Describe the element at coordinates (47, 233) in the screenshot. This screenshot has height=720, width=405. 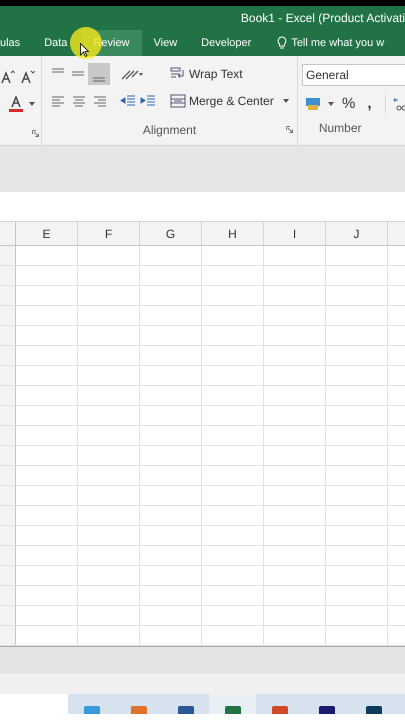
I see `column-header: E` at that location.